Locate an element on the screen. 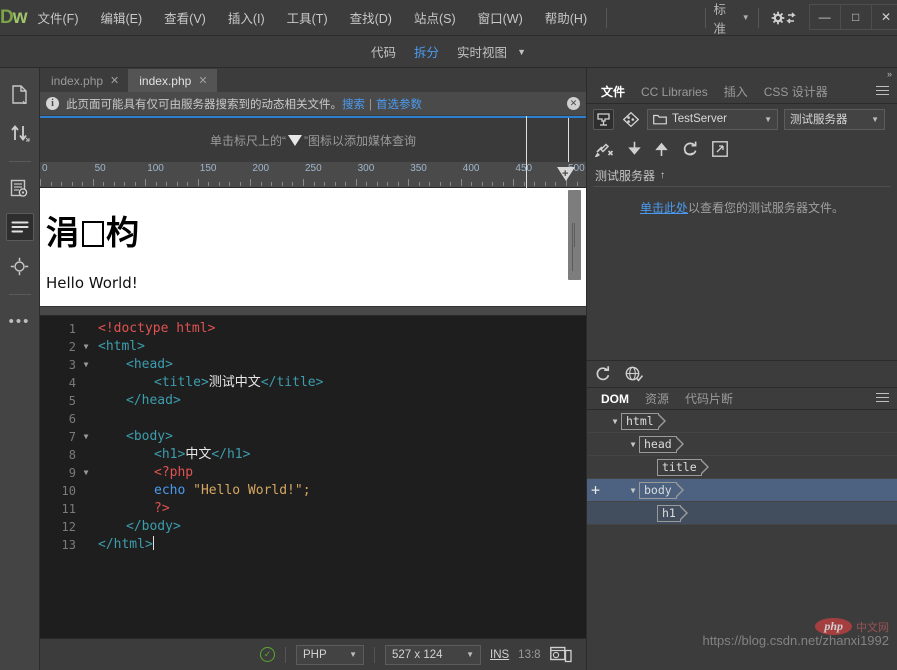 This screenshot has width=897, height=670. disconnect-icon is located at coordinates (604, 149).